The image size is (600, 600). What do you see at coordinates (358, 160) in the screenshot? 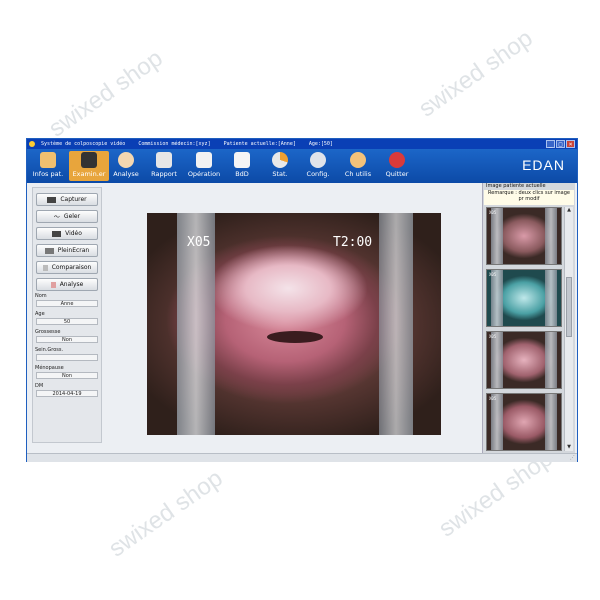
I see `users-icon` at bounding box center [358, 160].